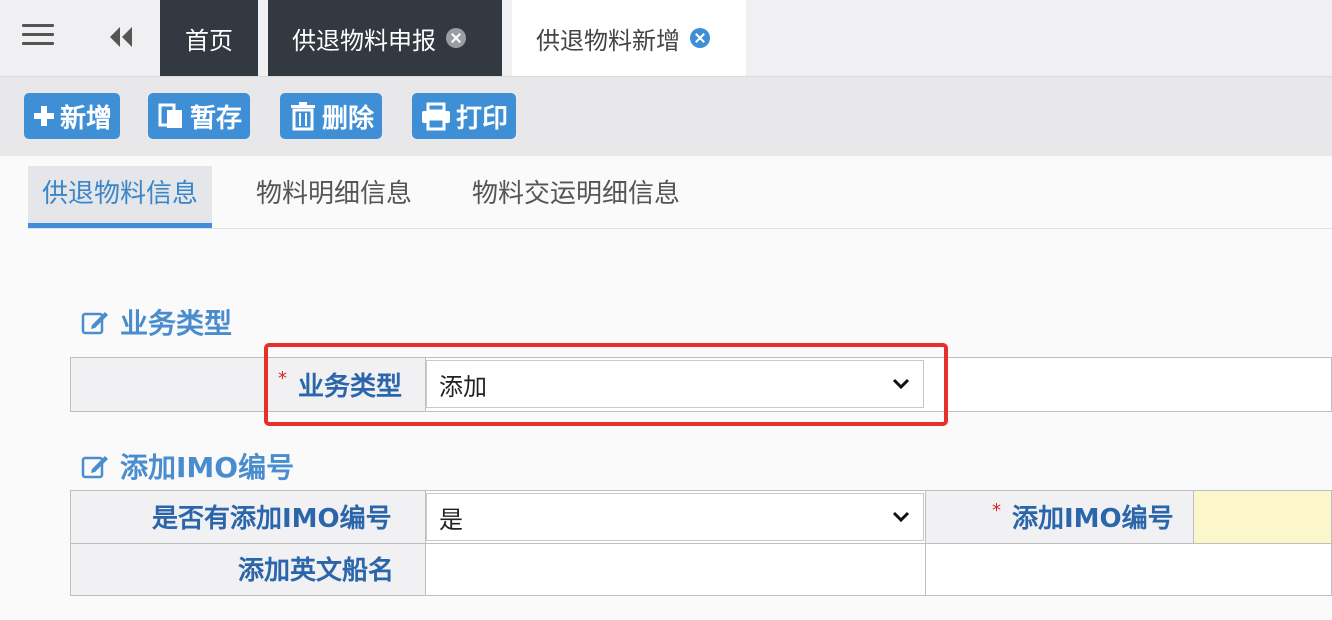 Image resolution: width=1332 pixels, height=620 pixels. Describe the element at coordinates (334, 194) in the screenshot. I see `tab-label: 物料明细信息` at that location.